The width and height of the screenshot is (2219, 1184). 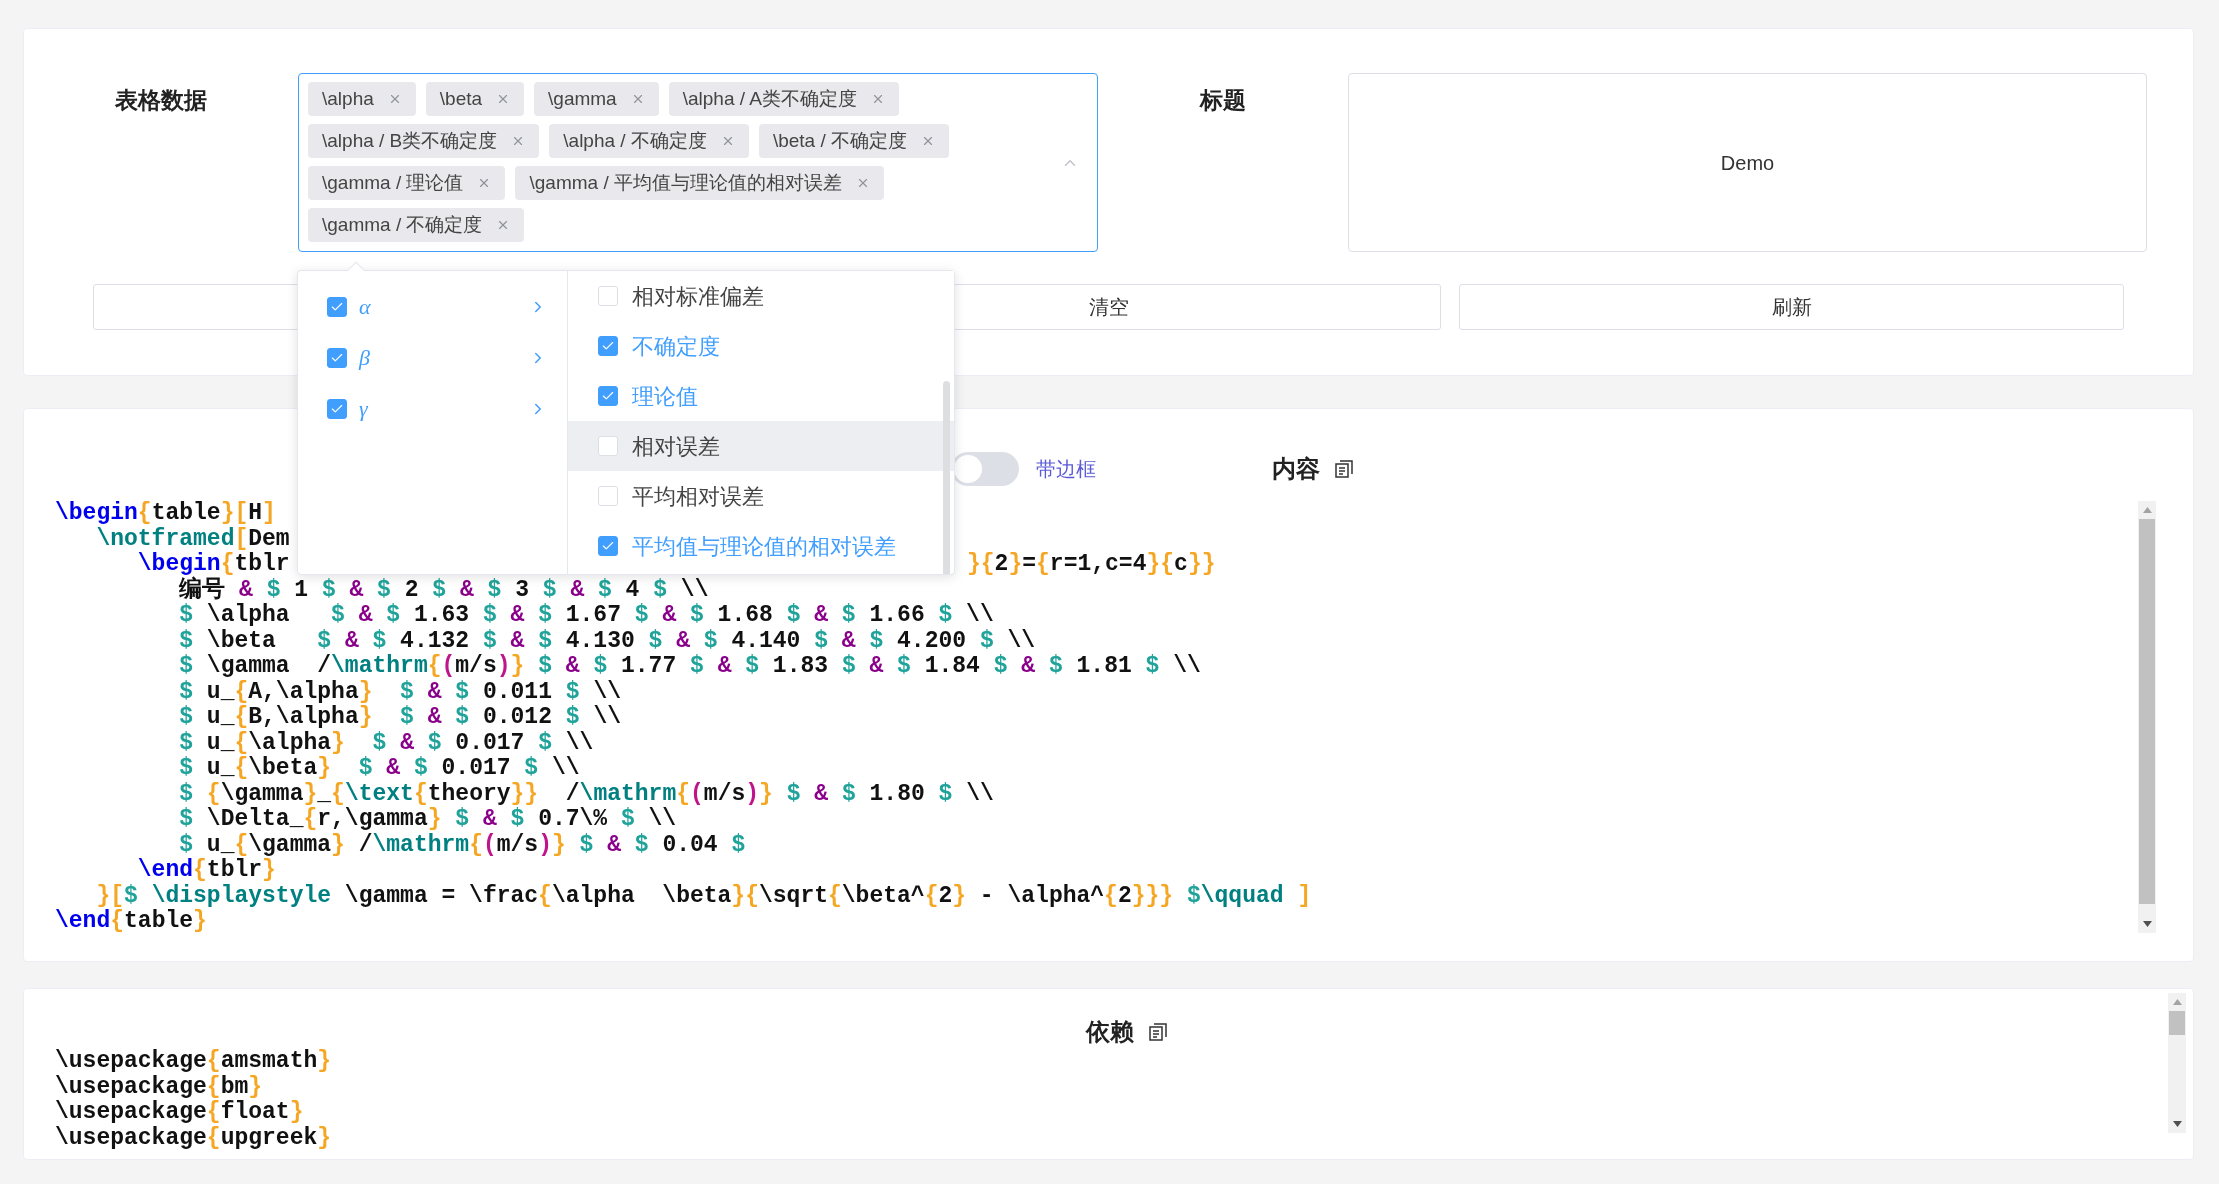 I want to click on code-line: $ \alpha $ & $ 1.63 $ & $ 1.67 $ & $ 1.68 $ & $ 1.66 $ \\, so click(x=586, y=616).